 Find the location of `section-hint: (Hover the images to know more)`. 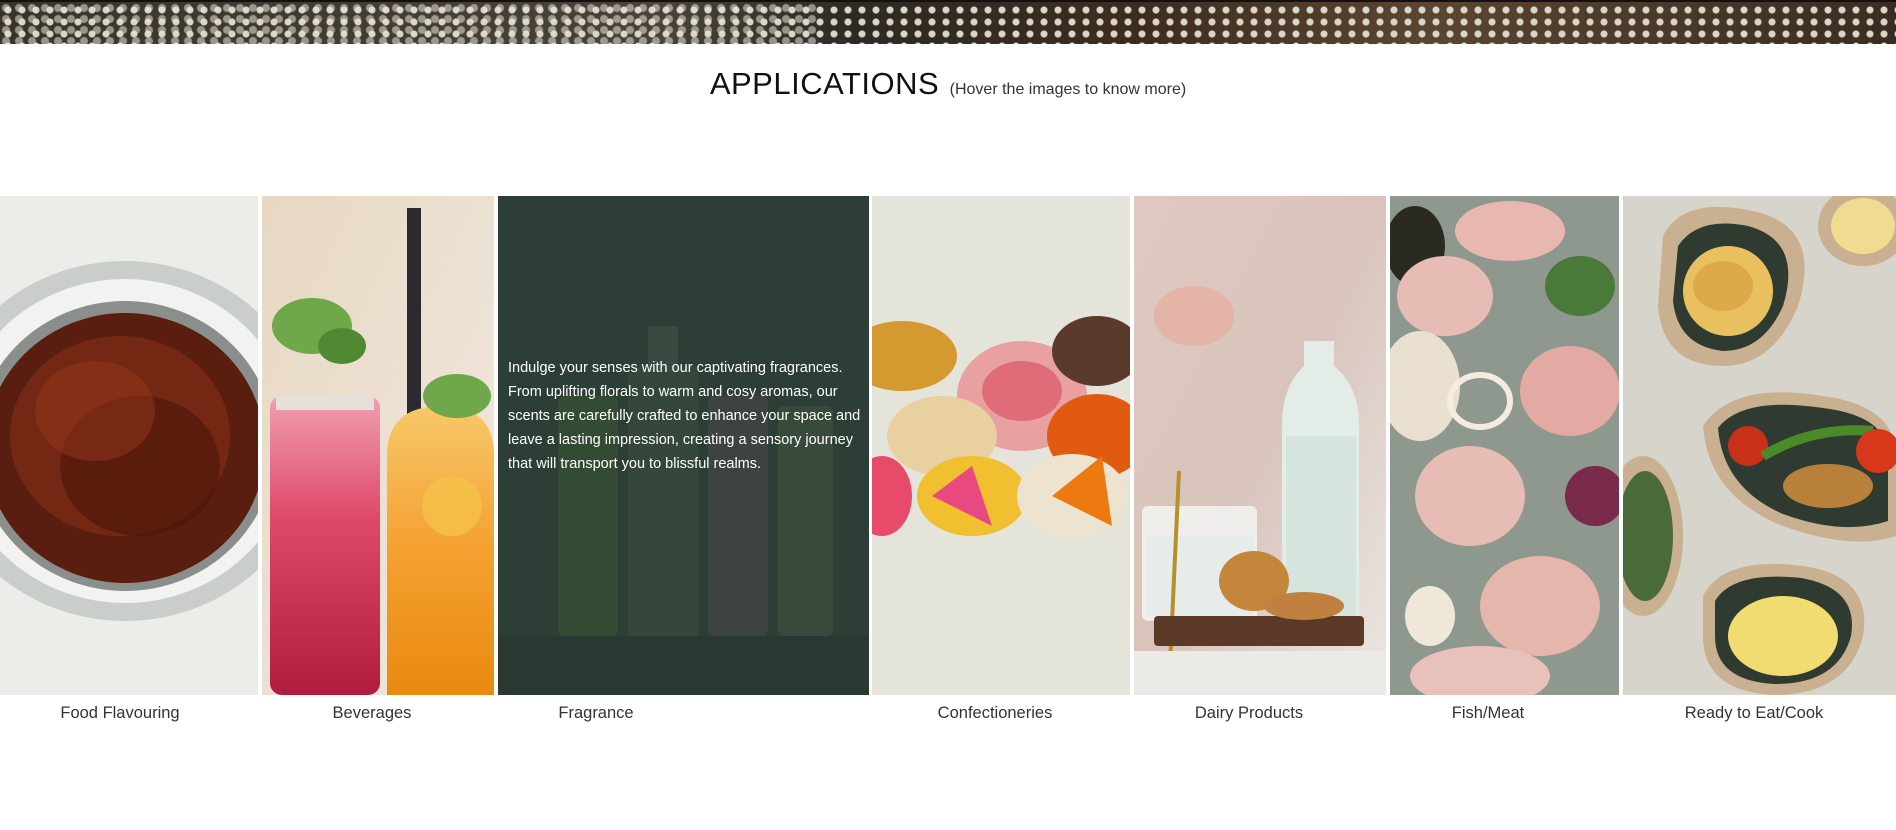

section-hint: (Hover the images to know more) is located at coordinates (1068, 89).